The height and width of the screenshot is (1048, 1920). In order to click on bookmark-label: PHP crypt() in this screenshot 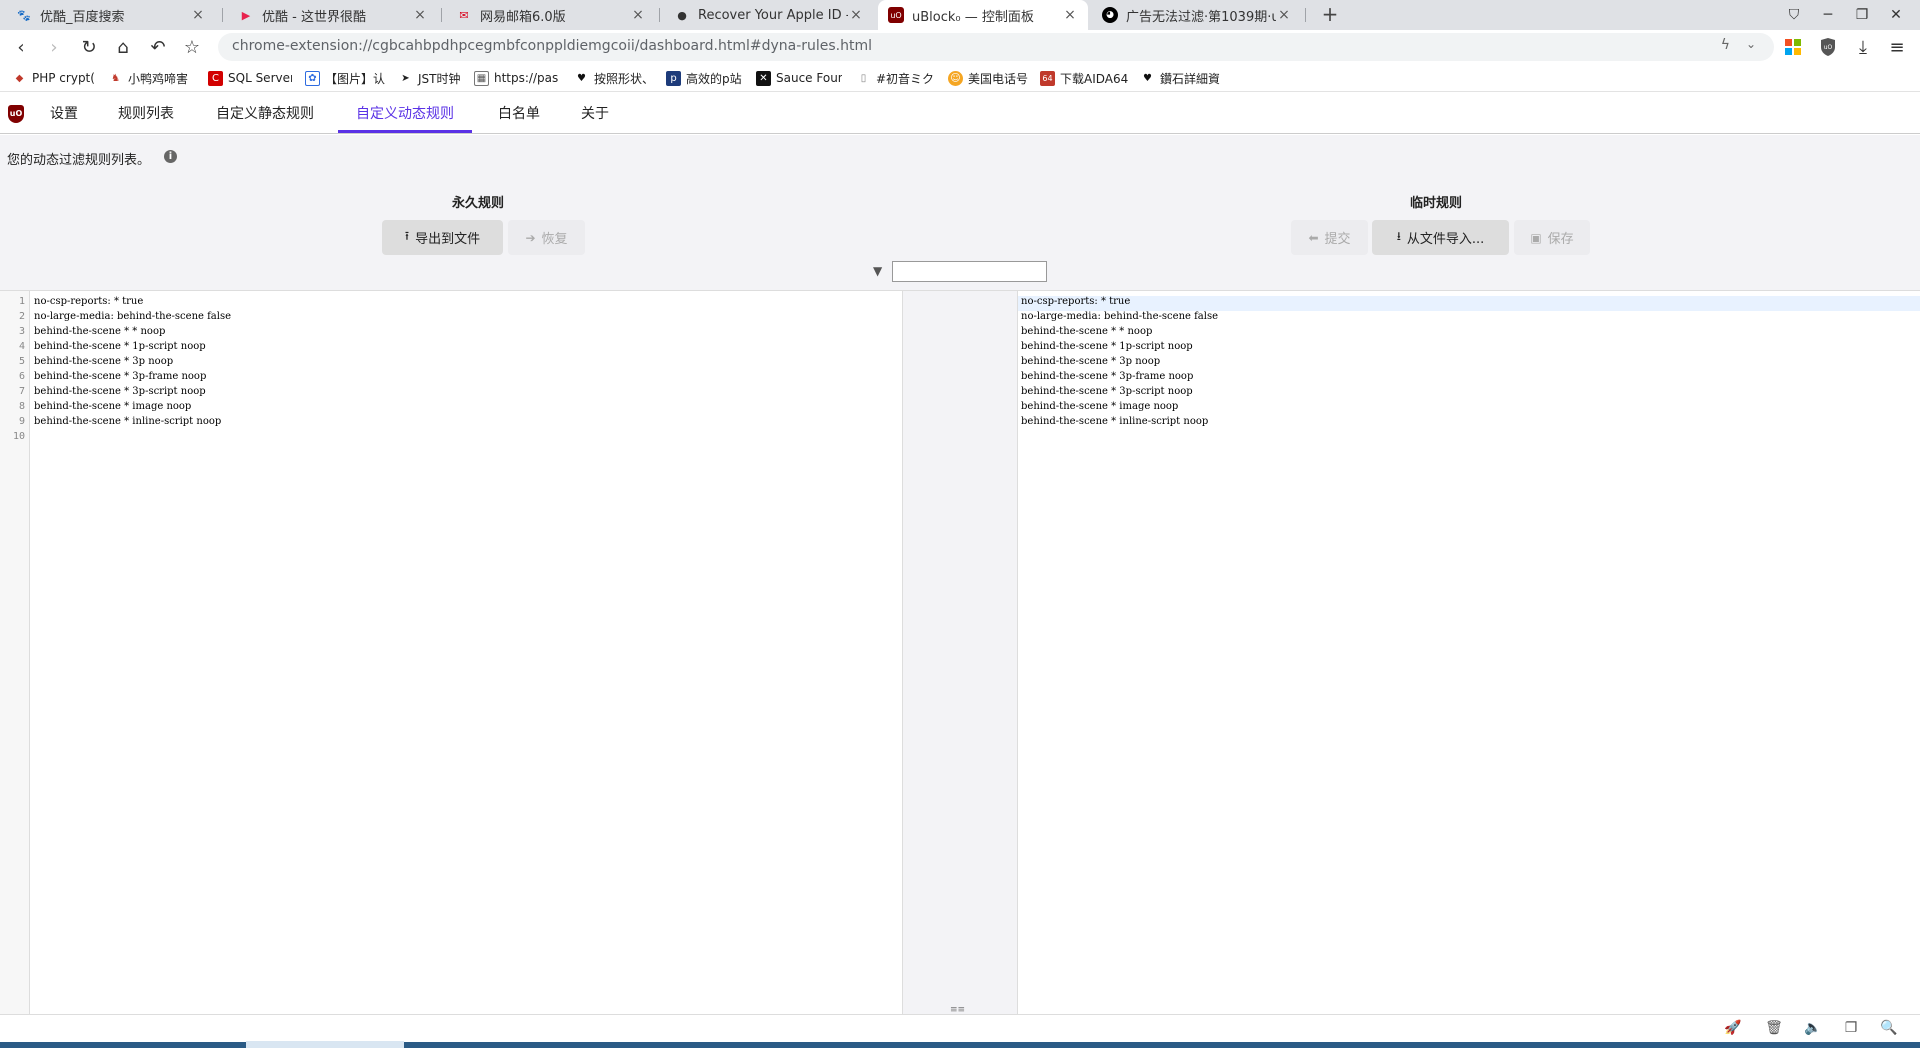, I will do `click(64, 78)`.